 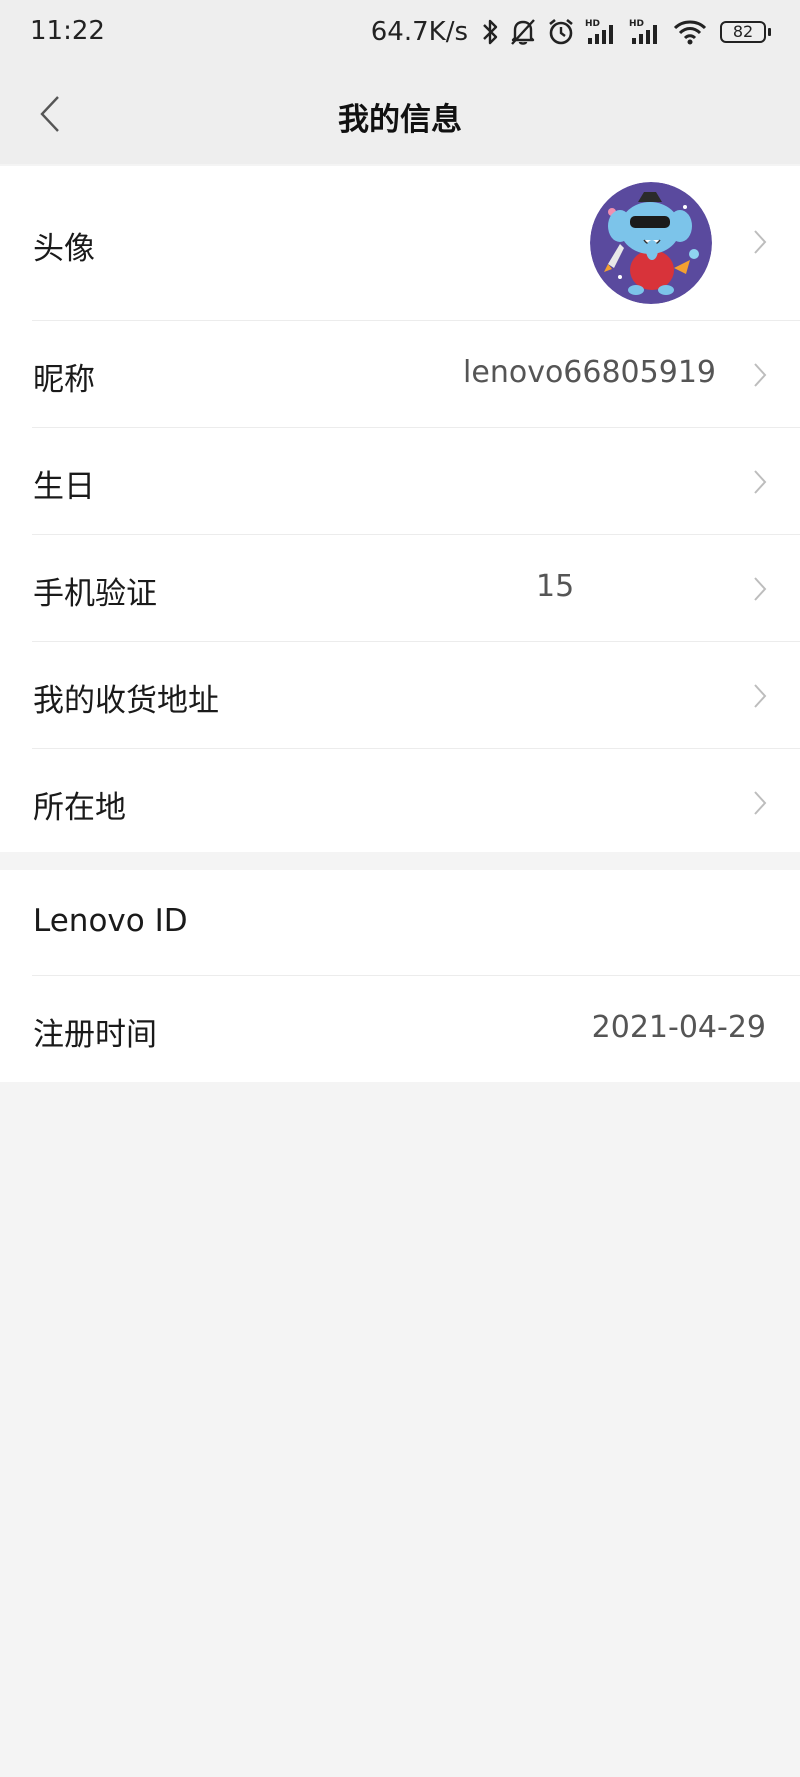 What do you see at coordinates (64, 380) in the screenshot?
I see `row-label: 昵称` at bounding box center [64, 380].